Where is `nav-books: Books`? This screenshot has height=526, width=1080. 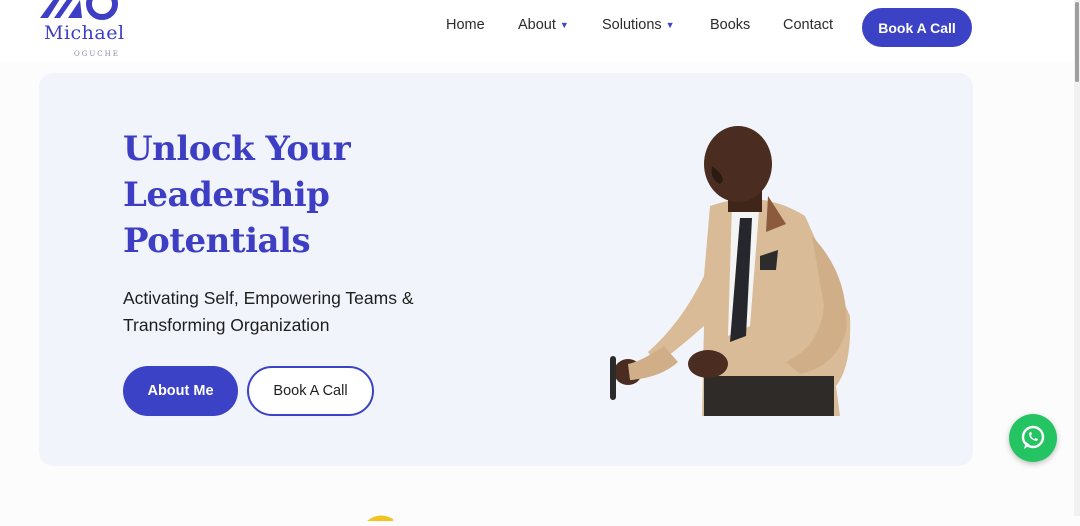
nav-books: Books is located at coordinates (730, 25).